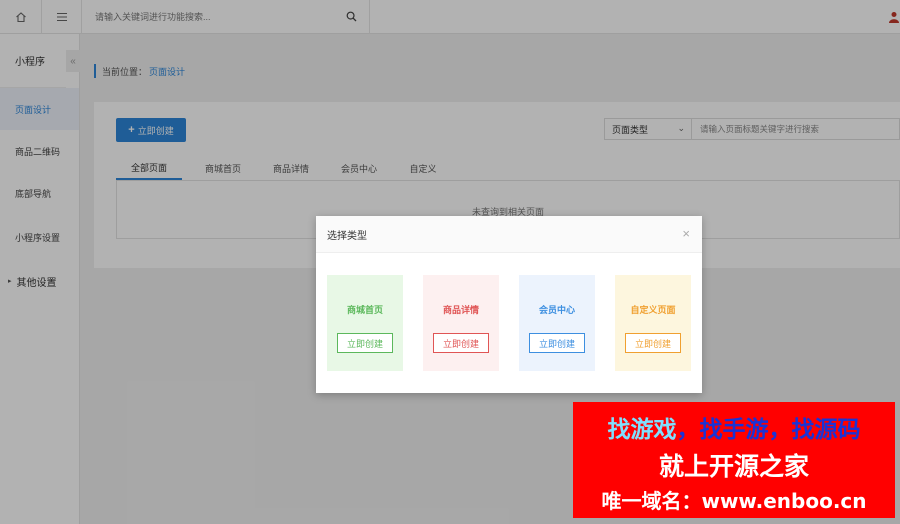 This screenshot has width=900, height=524. What do you see at coordinates (509, 323) in the screenshot?
I see `type-cards: 商城首页 立即创建 商品详情 立即创建 会员中心 立即创建 自定义页面 立即创建` at bounding box center [509, 323].